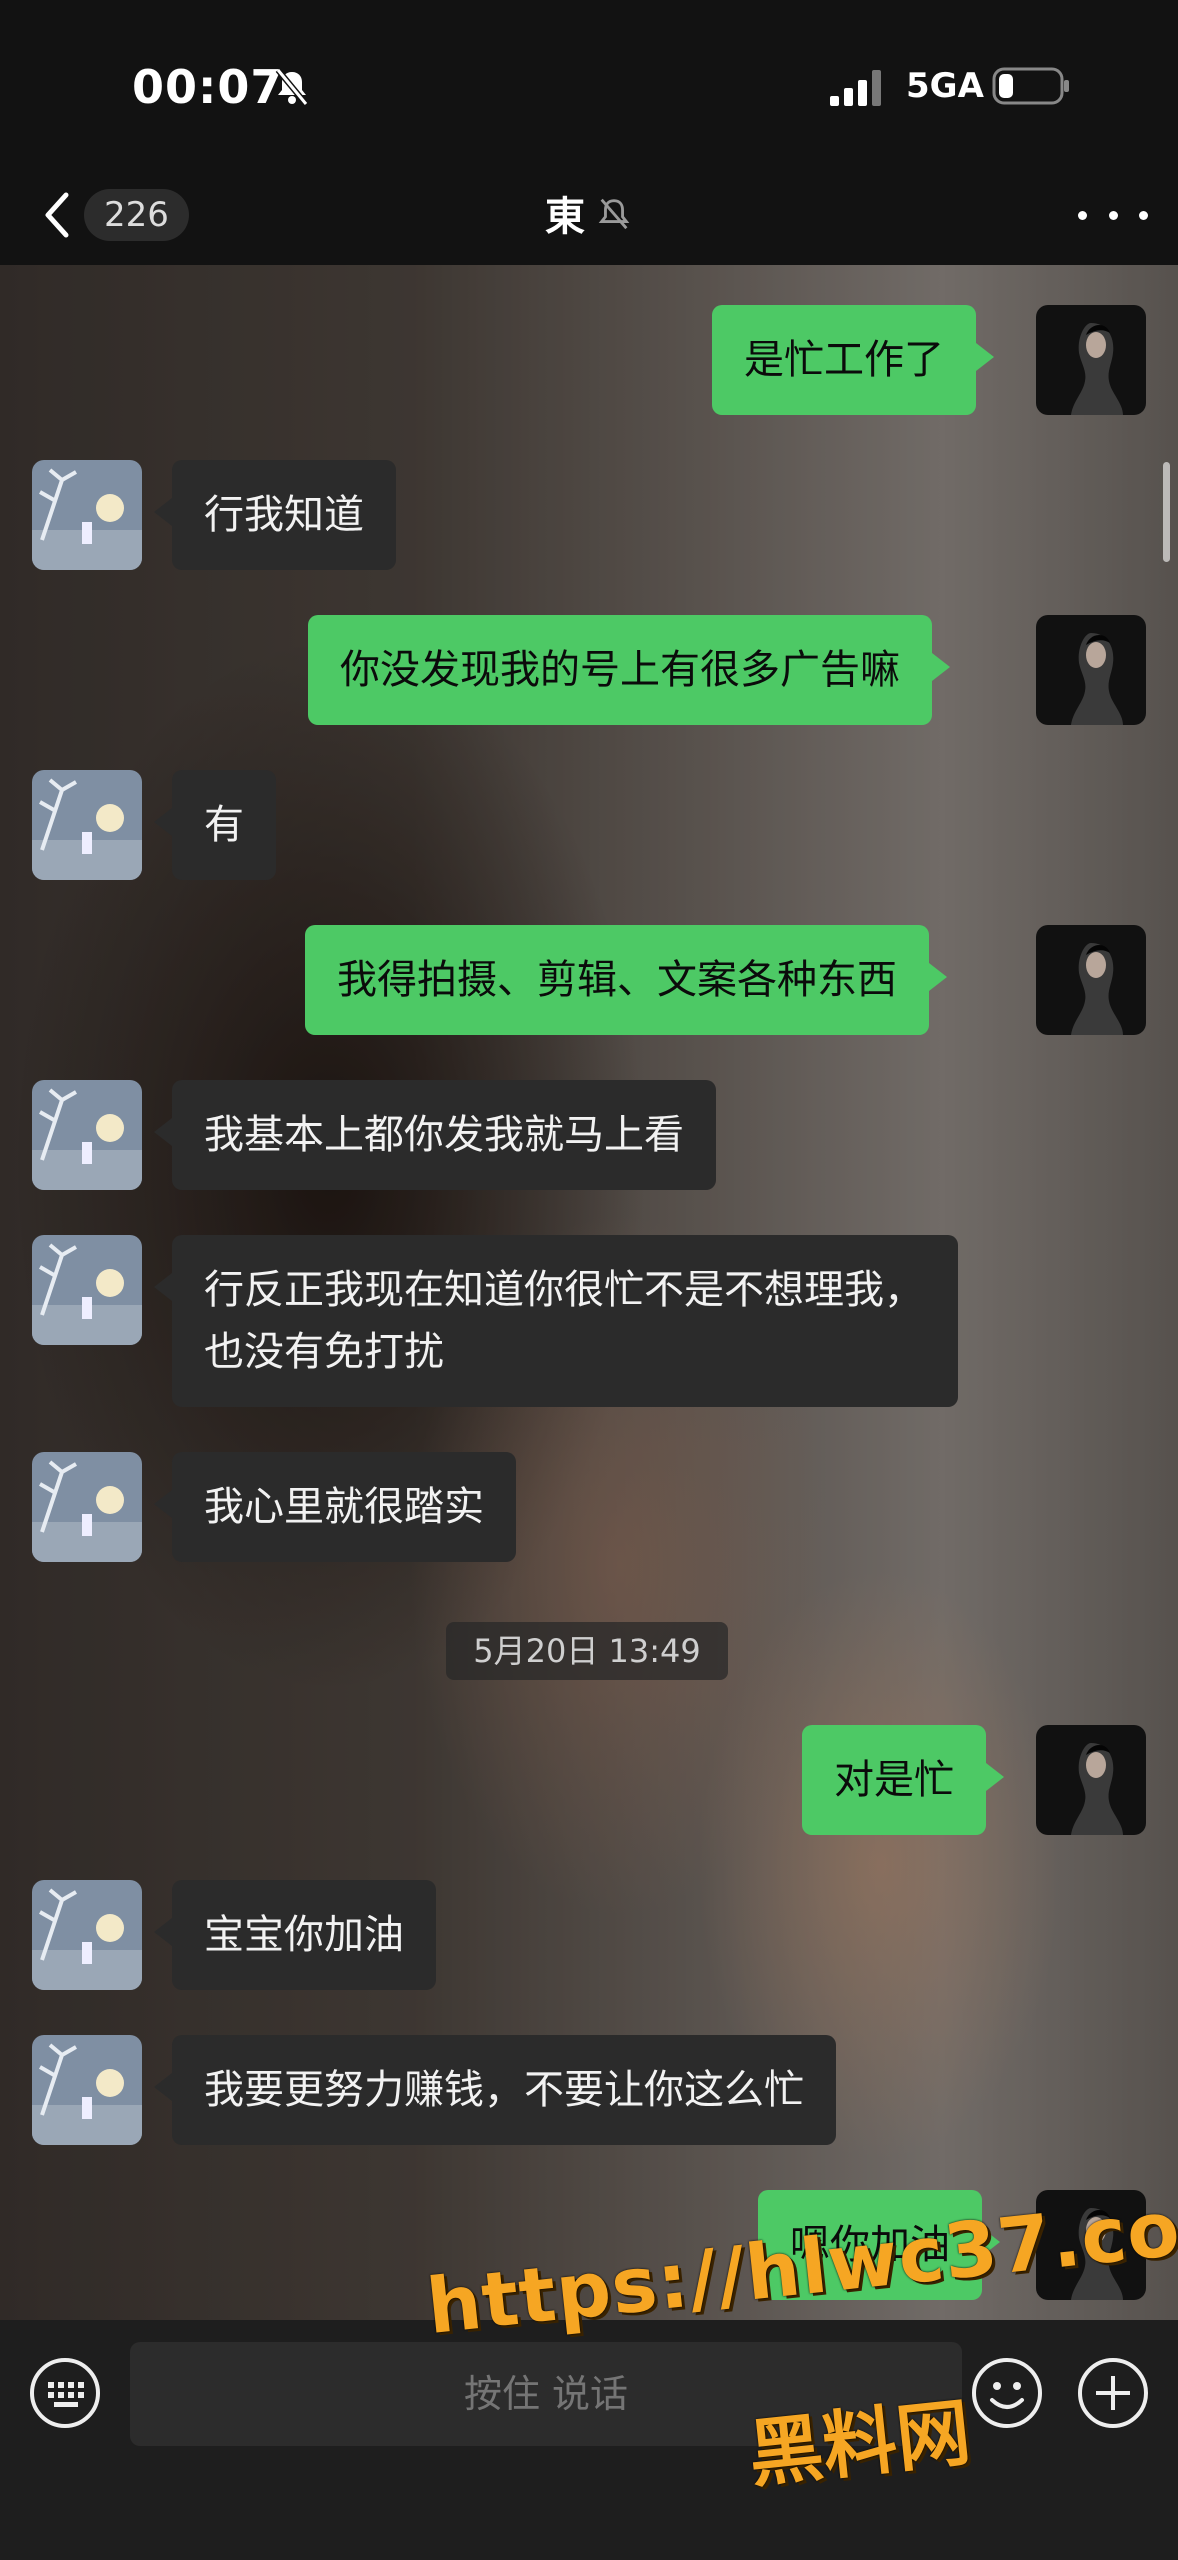 The image size is (1178, 2560). What do you see at coordinates (589, 2440) in the screenshot?
I see `input-bar` at bounding box center [589, 2440].